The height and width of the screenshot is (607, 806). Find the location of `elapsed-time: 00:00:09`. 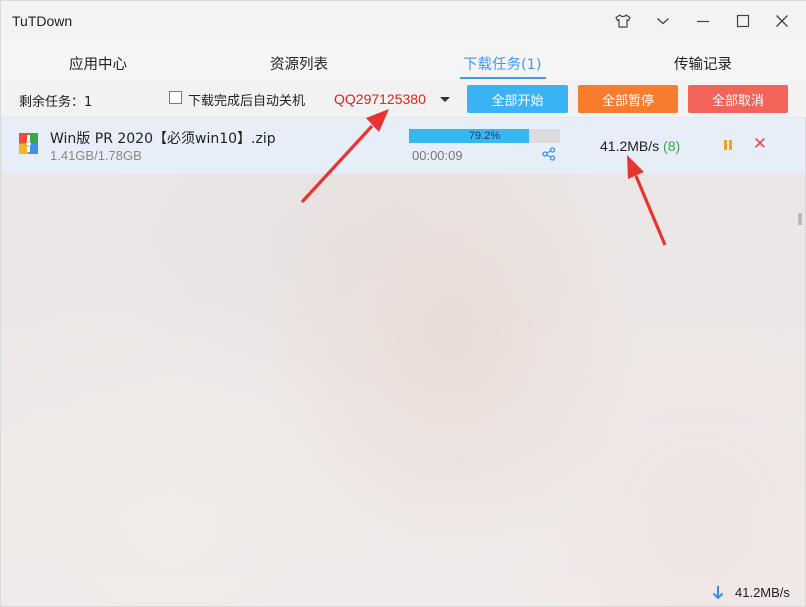

elapsed-time: 00:00:09 is located at coordinates (437, 155).